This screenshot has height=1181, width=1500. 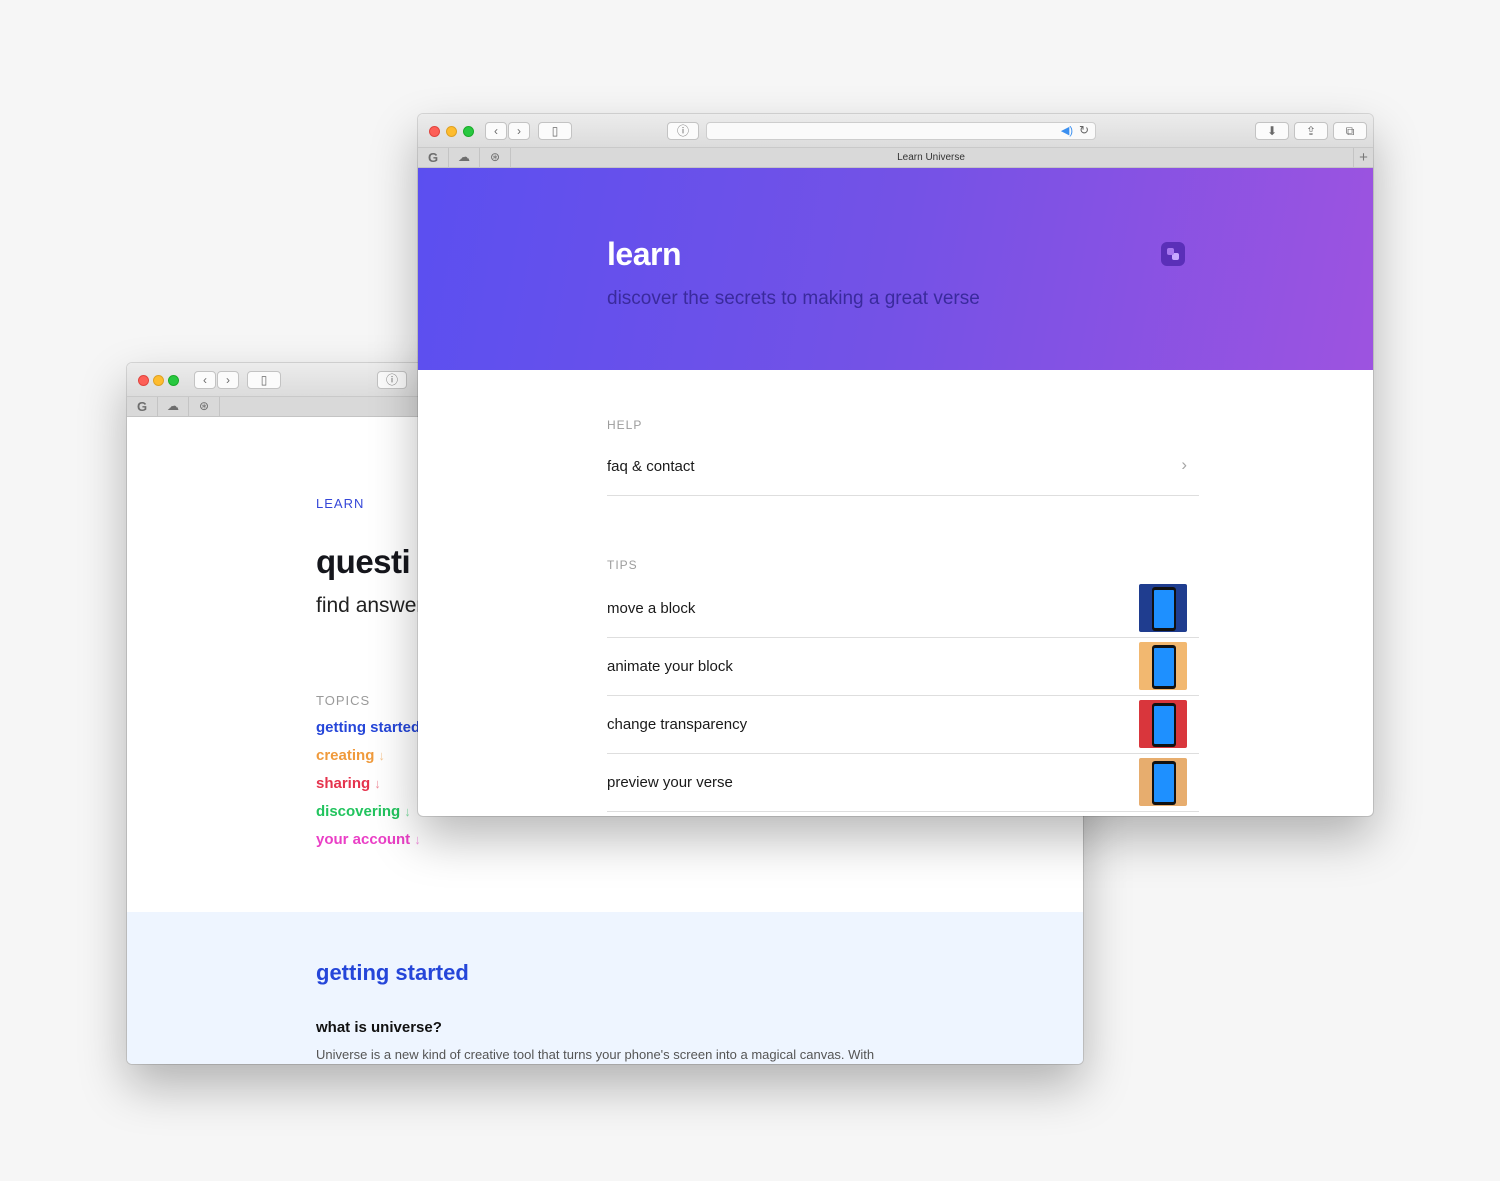 I want to click on reload-icon: ↻, so click(x=1084, y=130).